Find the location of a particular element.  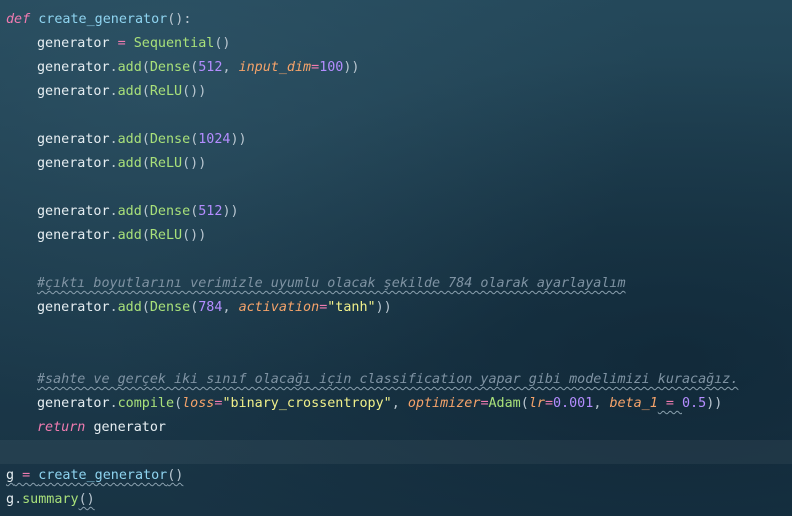

number: 0.001 is located at coordinates (573, 403).